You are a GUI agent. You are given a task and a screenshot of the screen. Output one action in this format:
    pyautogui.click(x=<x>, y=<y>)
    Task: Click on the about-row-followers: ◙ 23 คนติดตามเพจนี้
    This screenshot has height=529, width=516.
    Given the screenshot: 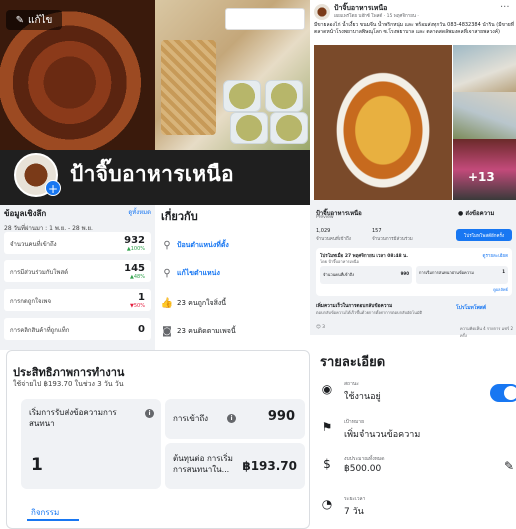 What is the action you would take?
    pyautogui.click(x=198, y=331)
    